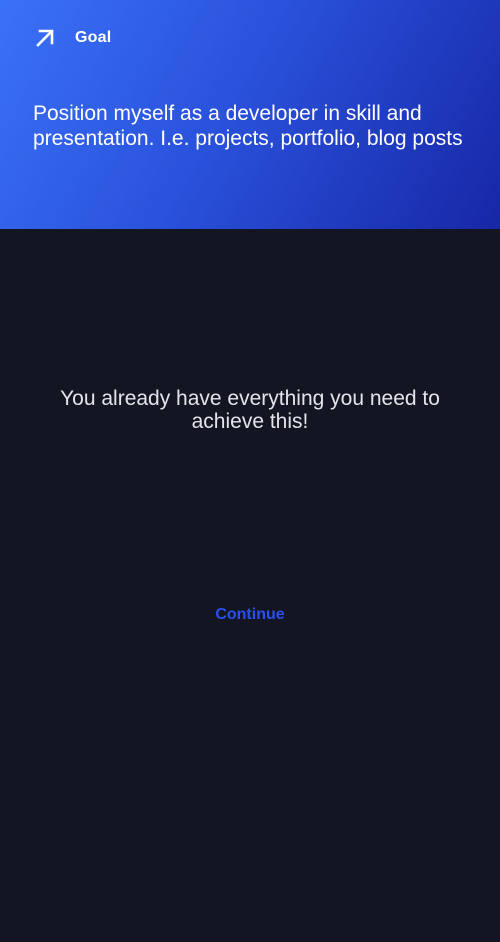 The image size is (500, 942). What do you see at coordinates (93, 37) in the screenshot?
I see `goal-label: Goal` at bounding box center [93, 37].